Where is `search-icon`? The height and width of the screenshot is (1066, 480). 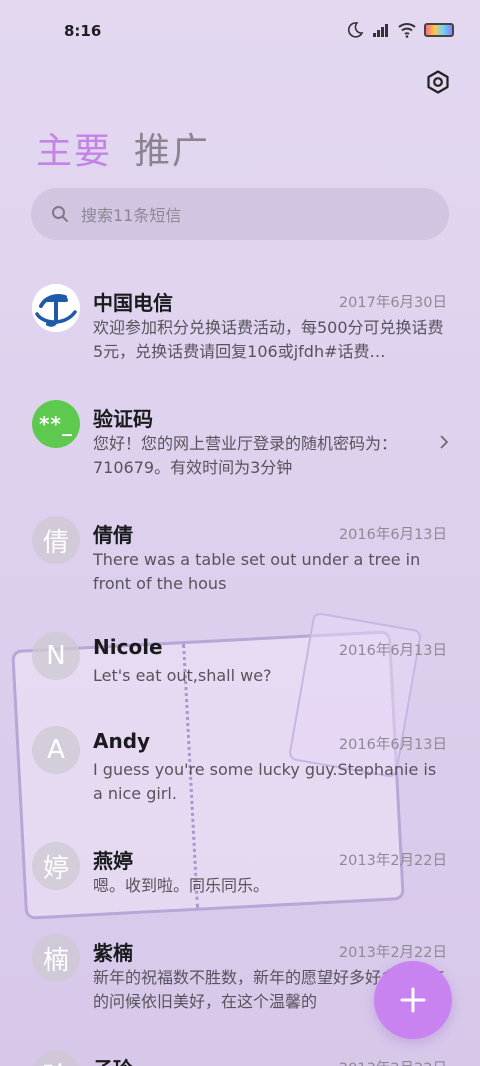 search-icon is located at coordinates (60, 214).